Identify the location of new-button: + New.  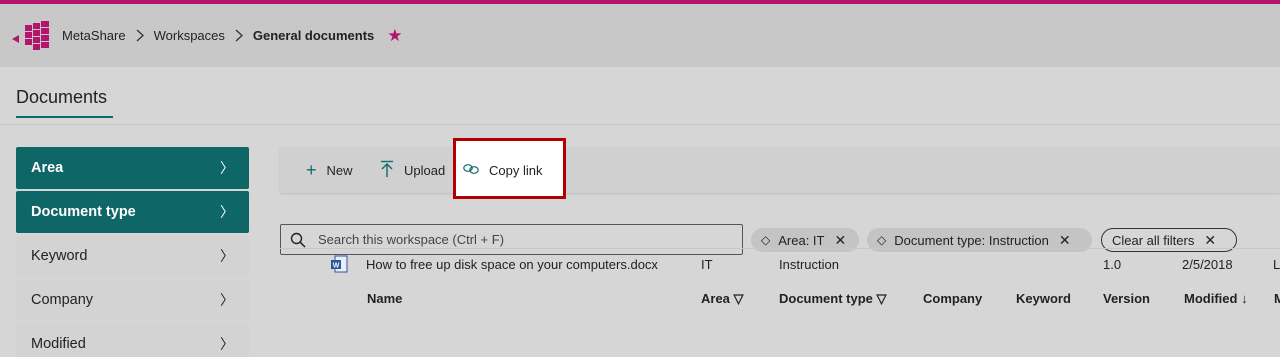
(329, 170).